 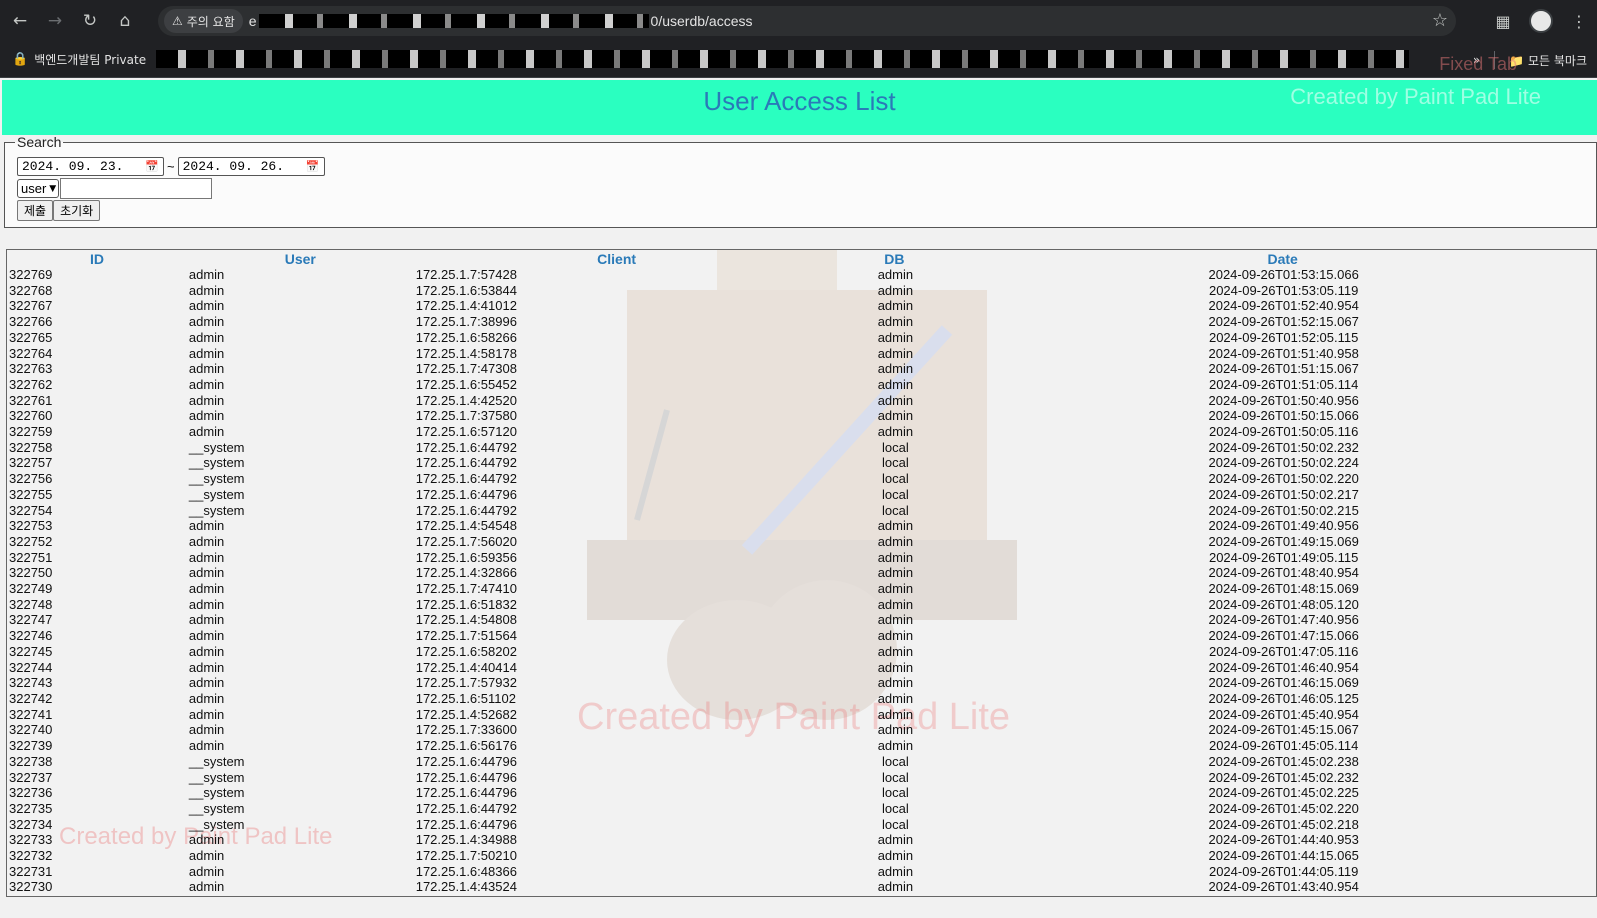 What do you see at coordinates (31, 447) in the screenshot?
I see `cell-id: 322758` at bounding box center [31, 447].